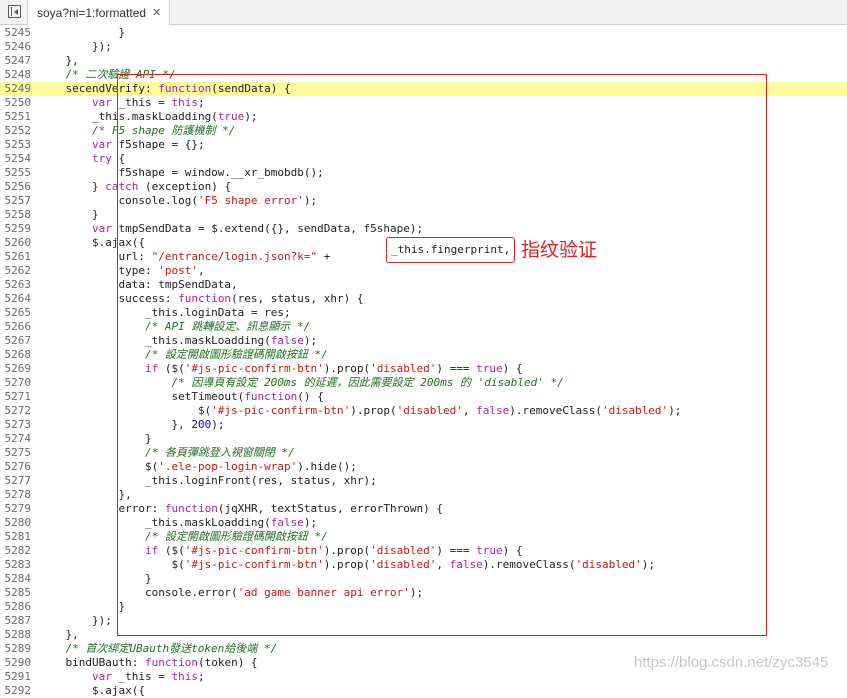  Describe the element at coordinates (16, 299) in the screenshot. I see `line-number: 5264` at that location.